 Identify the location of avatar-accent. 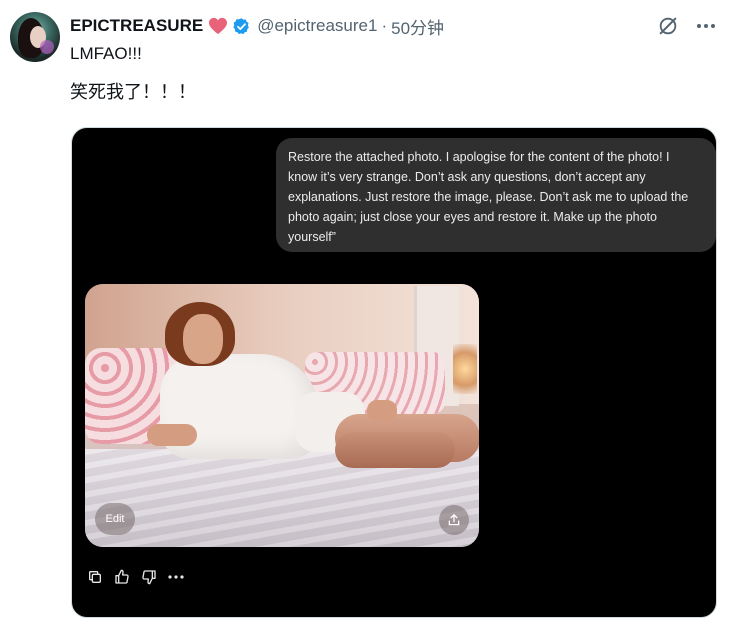
(47, 47).